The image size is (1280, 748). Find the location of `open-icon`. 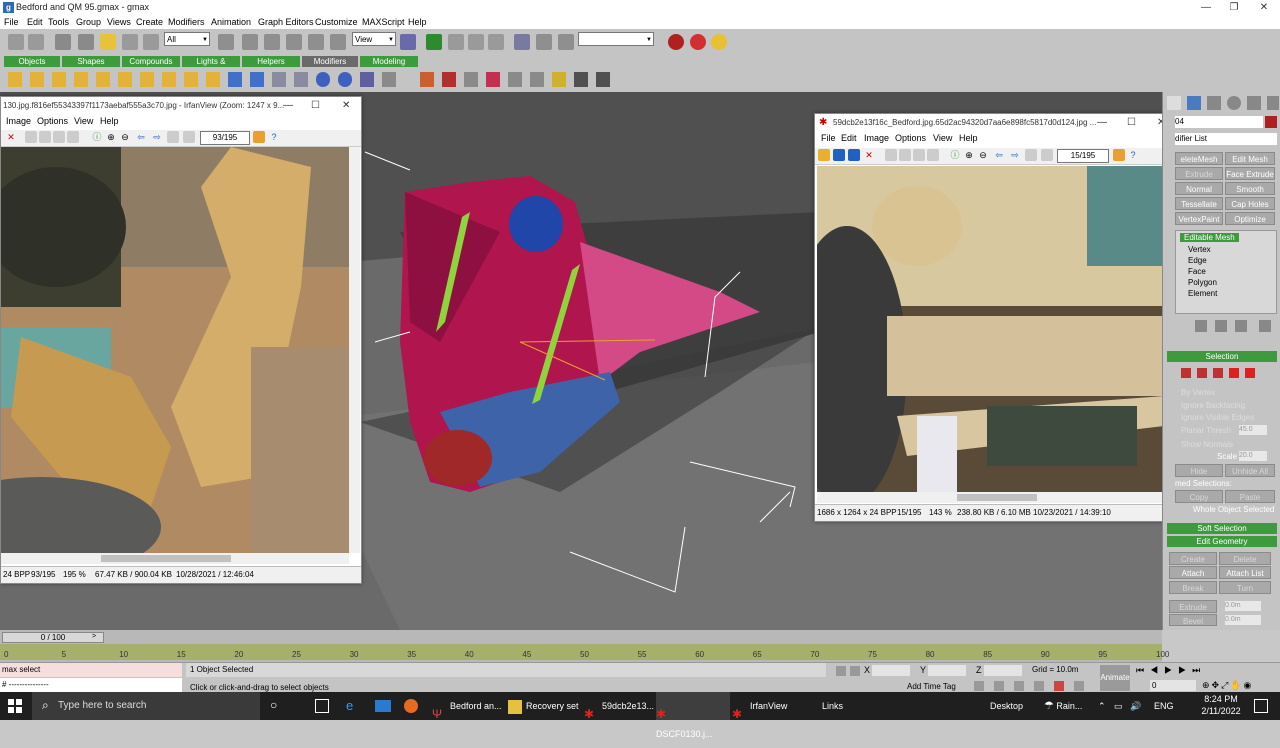

open-icon is located at coordinates (824, 155).